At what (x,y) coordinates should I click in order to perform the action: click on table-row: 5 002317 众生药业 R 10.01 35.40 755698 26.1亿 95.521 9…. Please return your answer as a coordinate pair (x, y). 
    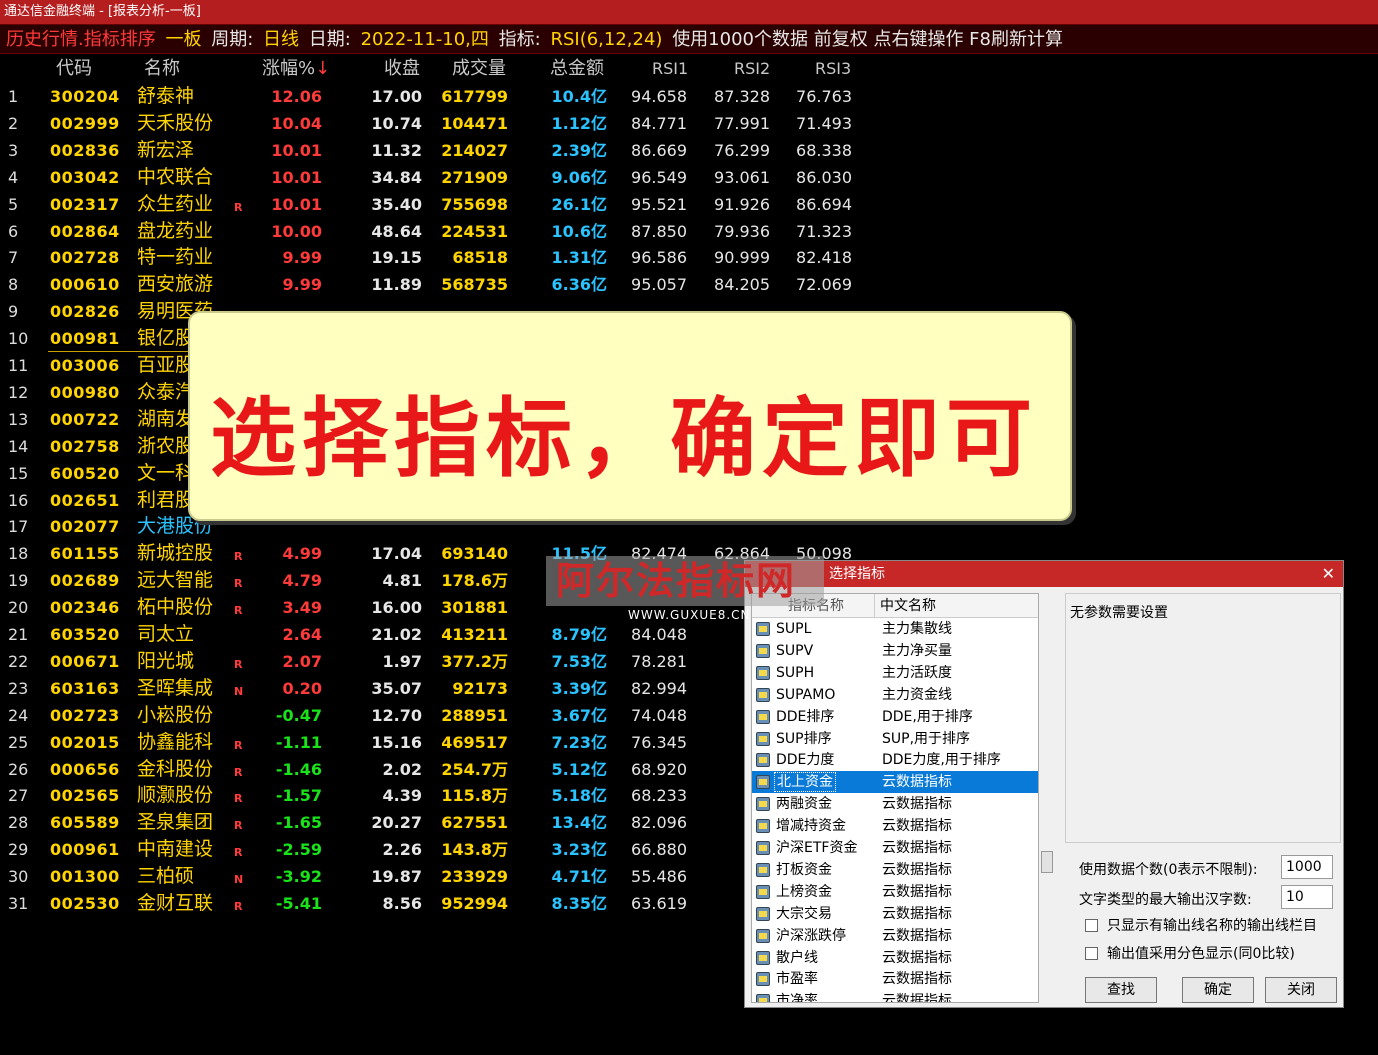
    Looking at the image, I should click on (430, 204).